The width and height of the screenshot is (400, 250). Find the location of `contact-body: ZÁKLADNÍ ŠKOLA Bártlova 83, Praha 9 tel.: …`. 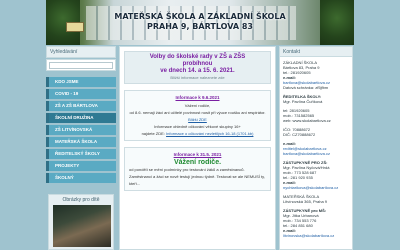

contact-body: ZÁKLADNÍ ŠKOLA Bártlova 83, Praha 9 tel.: … is located at coordinates (316, 149).